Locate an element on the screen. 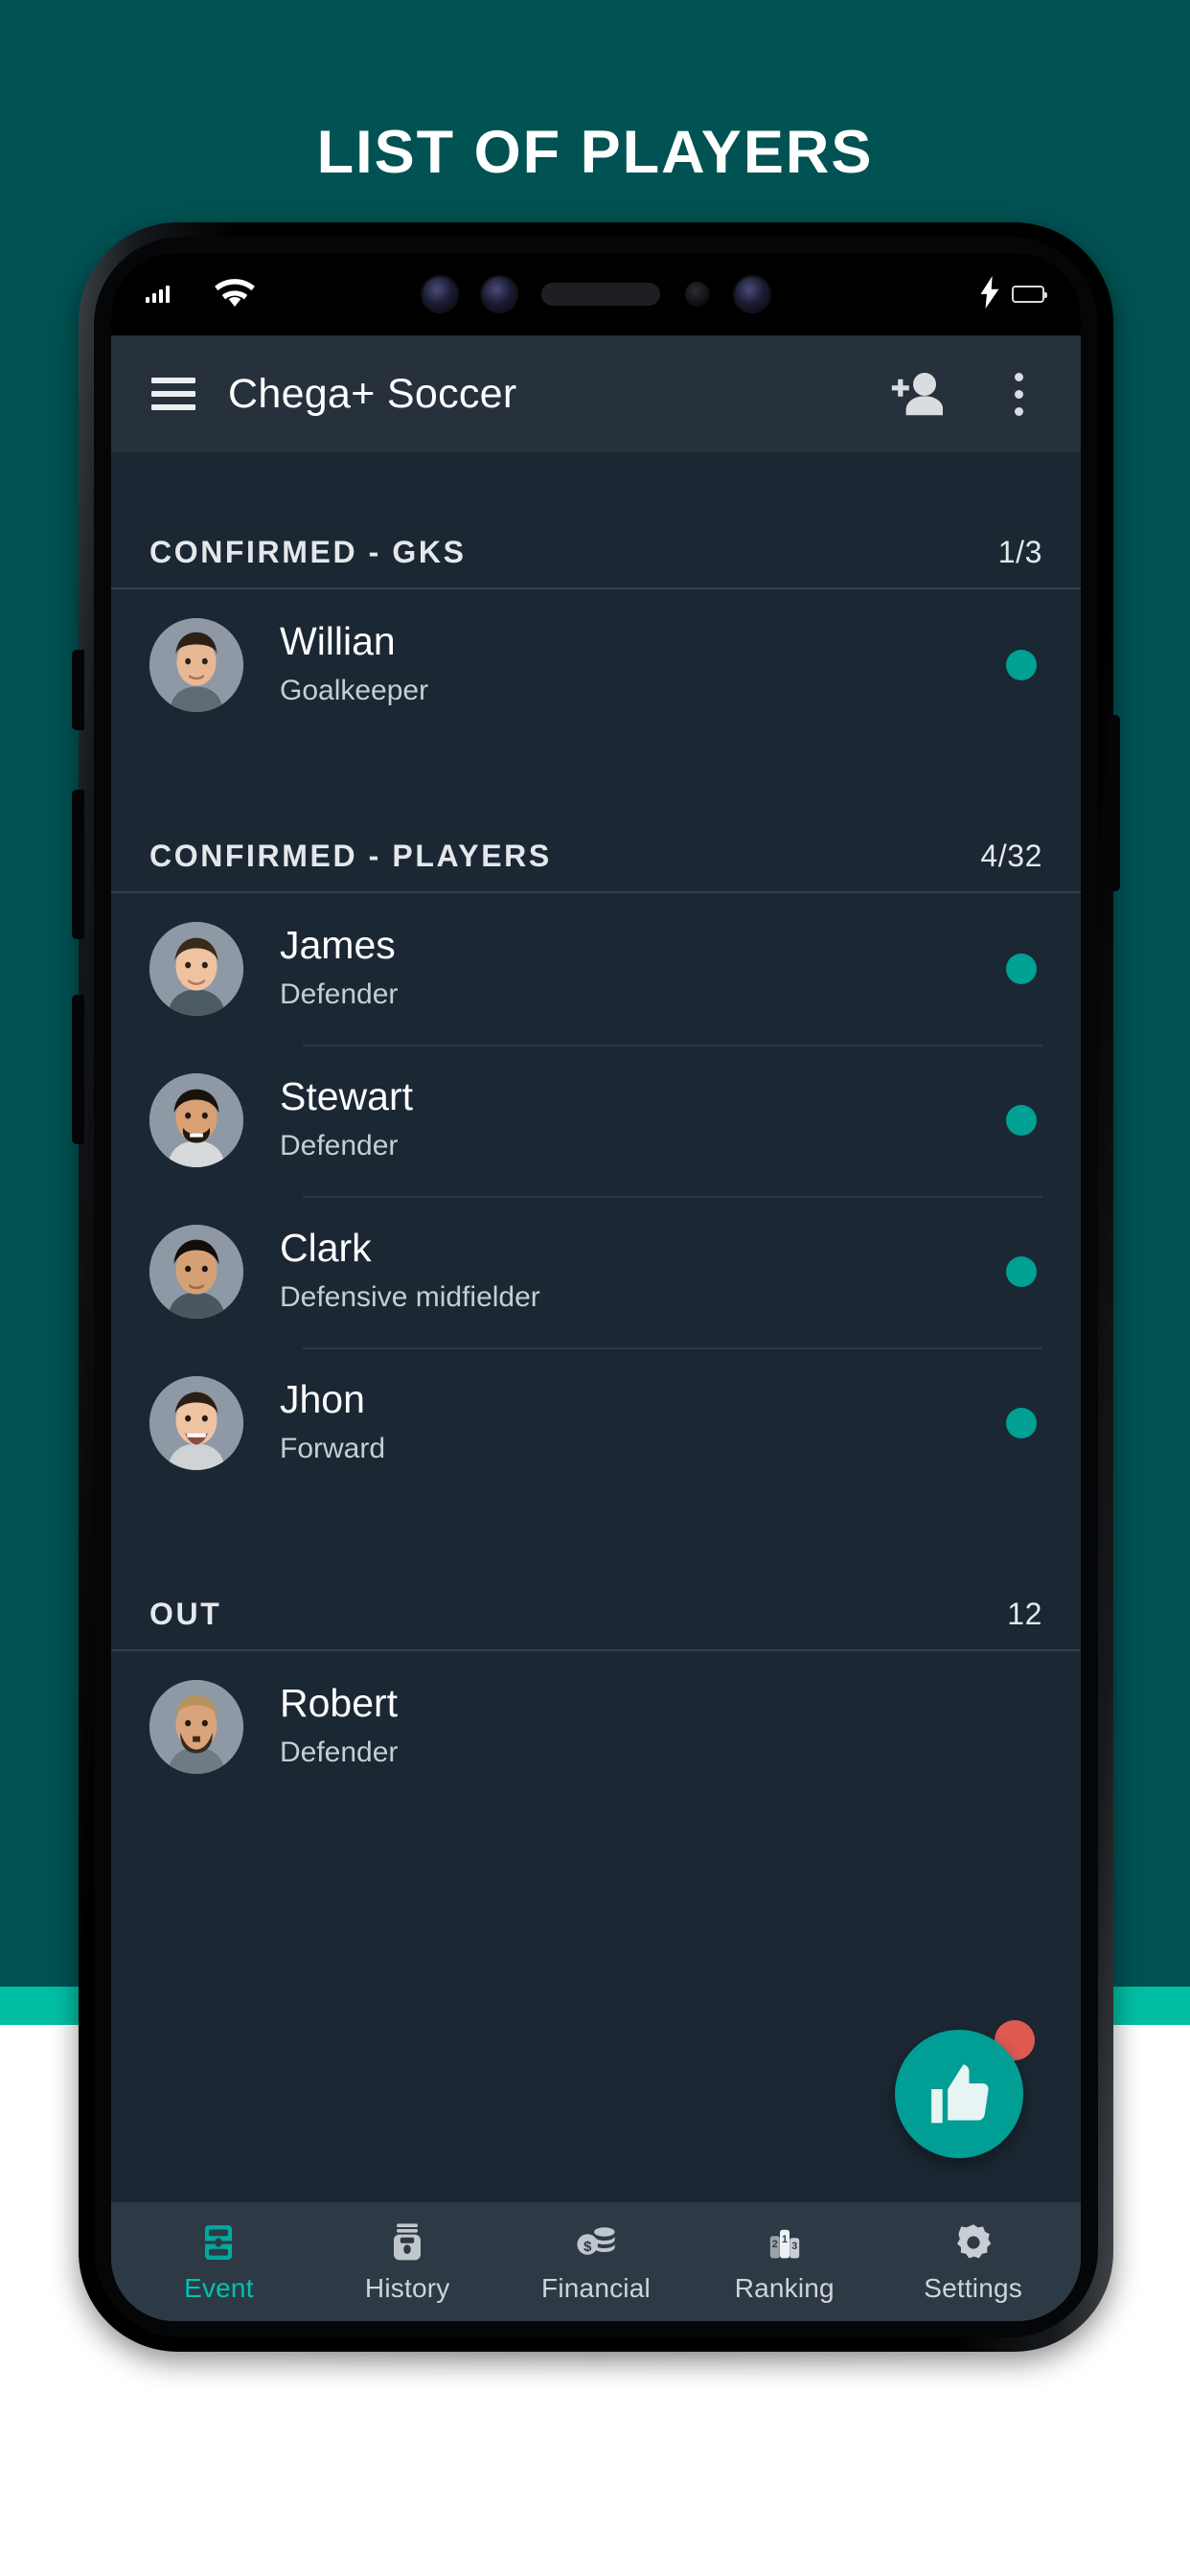 This screenshot has height=2576, width=1190. player-name: Willian is located at coordinates (338, 642).